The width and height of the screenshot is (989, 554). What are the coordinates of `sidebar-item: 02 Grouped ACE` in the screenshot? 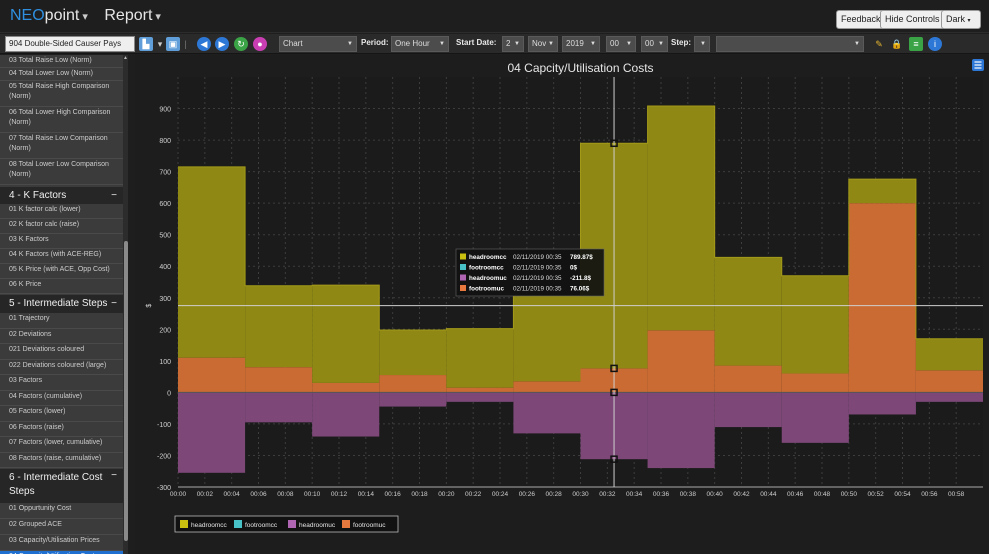 It's located at (61, 527).